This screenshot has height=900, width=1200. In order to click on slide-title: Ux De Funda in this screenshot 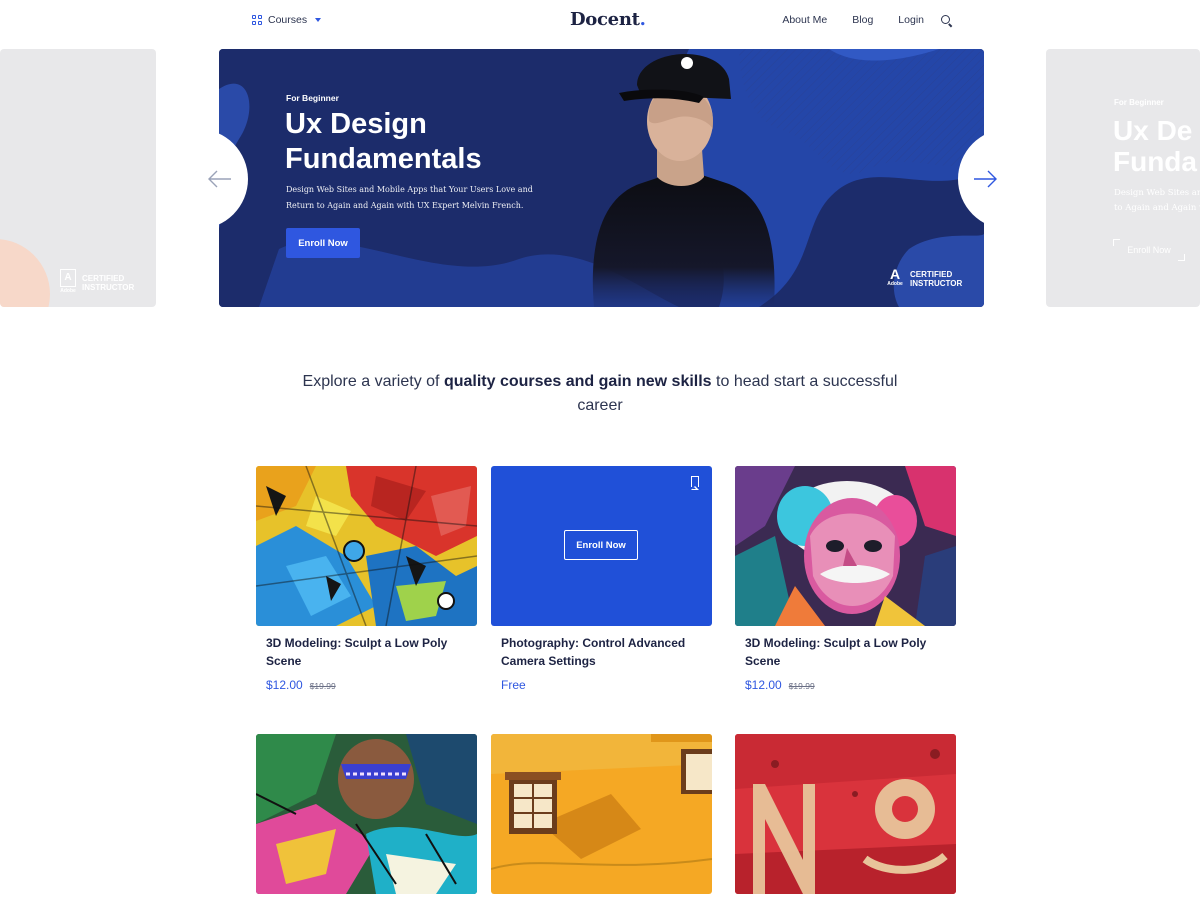, I will do `click(1155, 146)`.